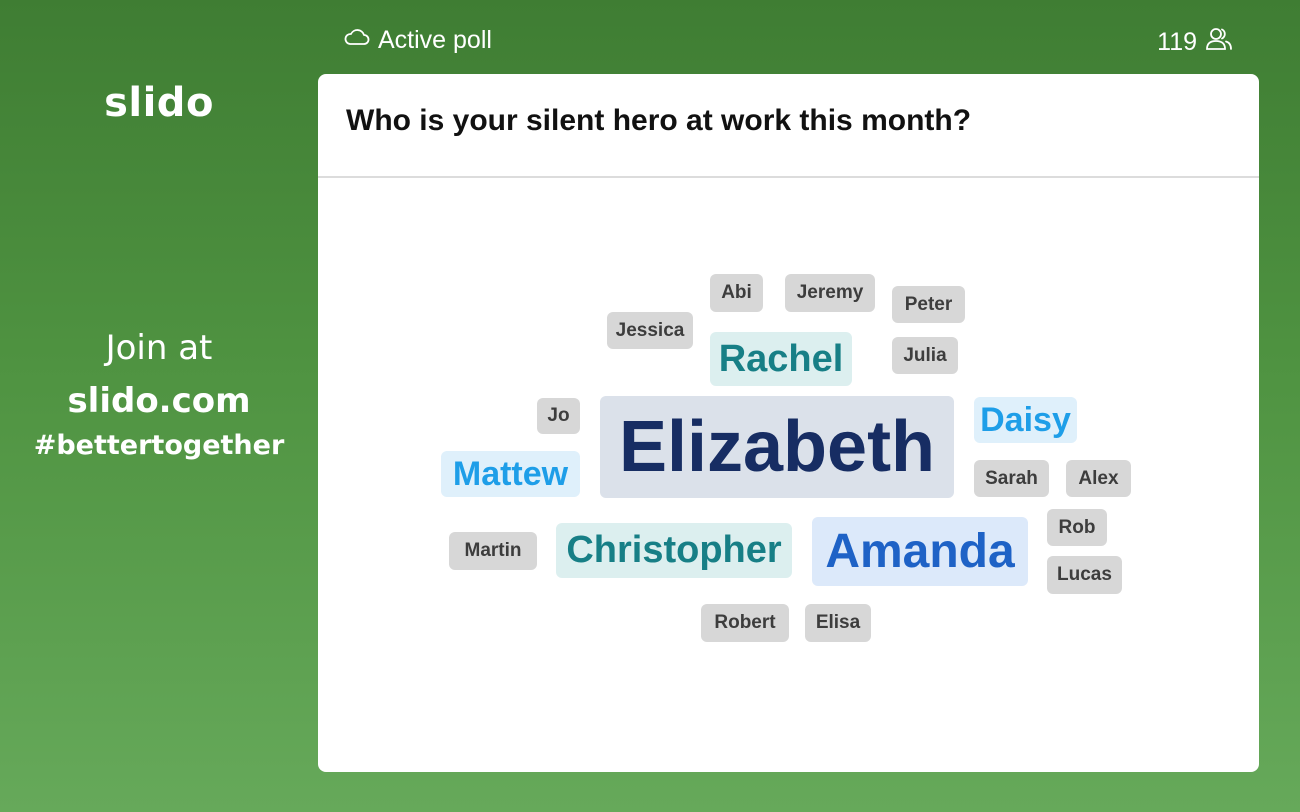  Describe the element at coordinates (928, 304) in the screenshot. I see `word-cloud-item: Peter` at that location.